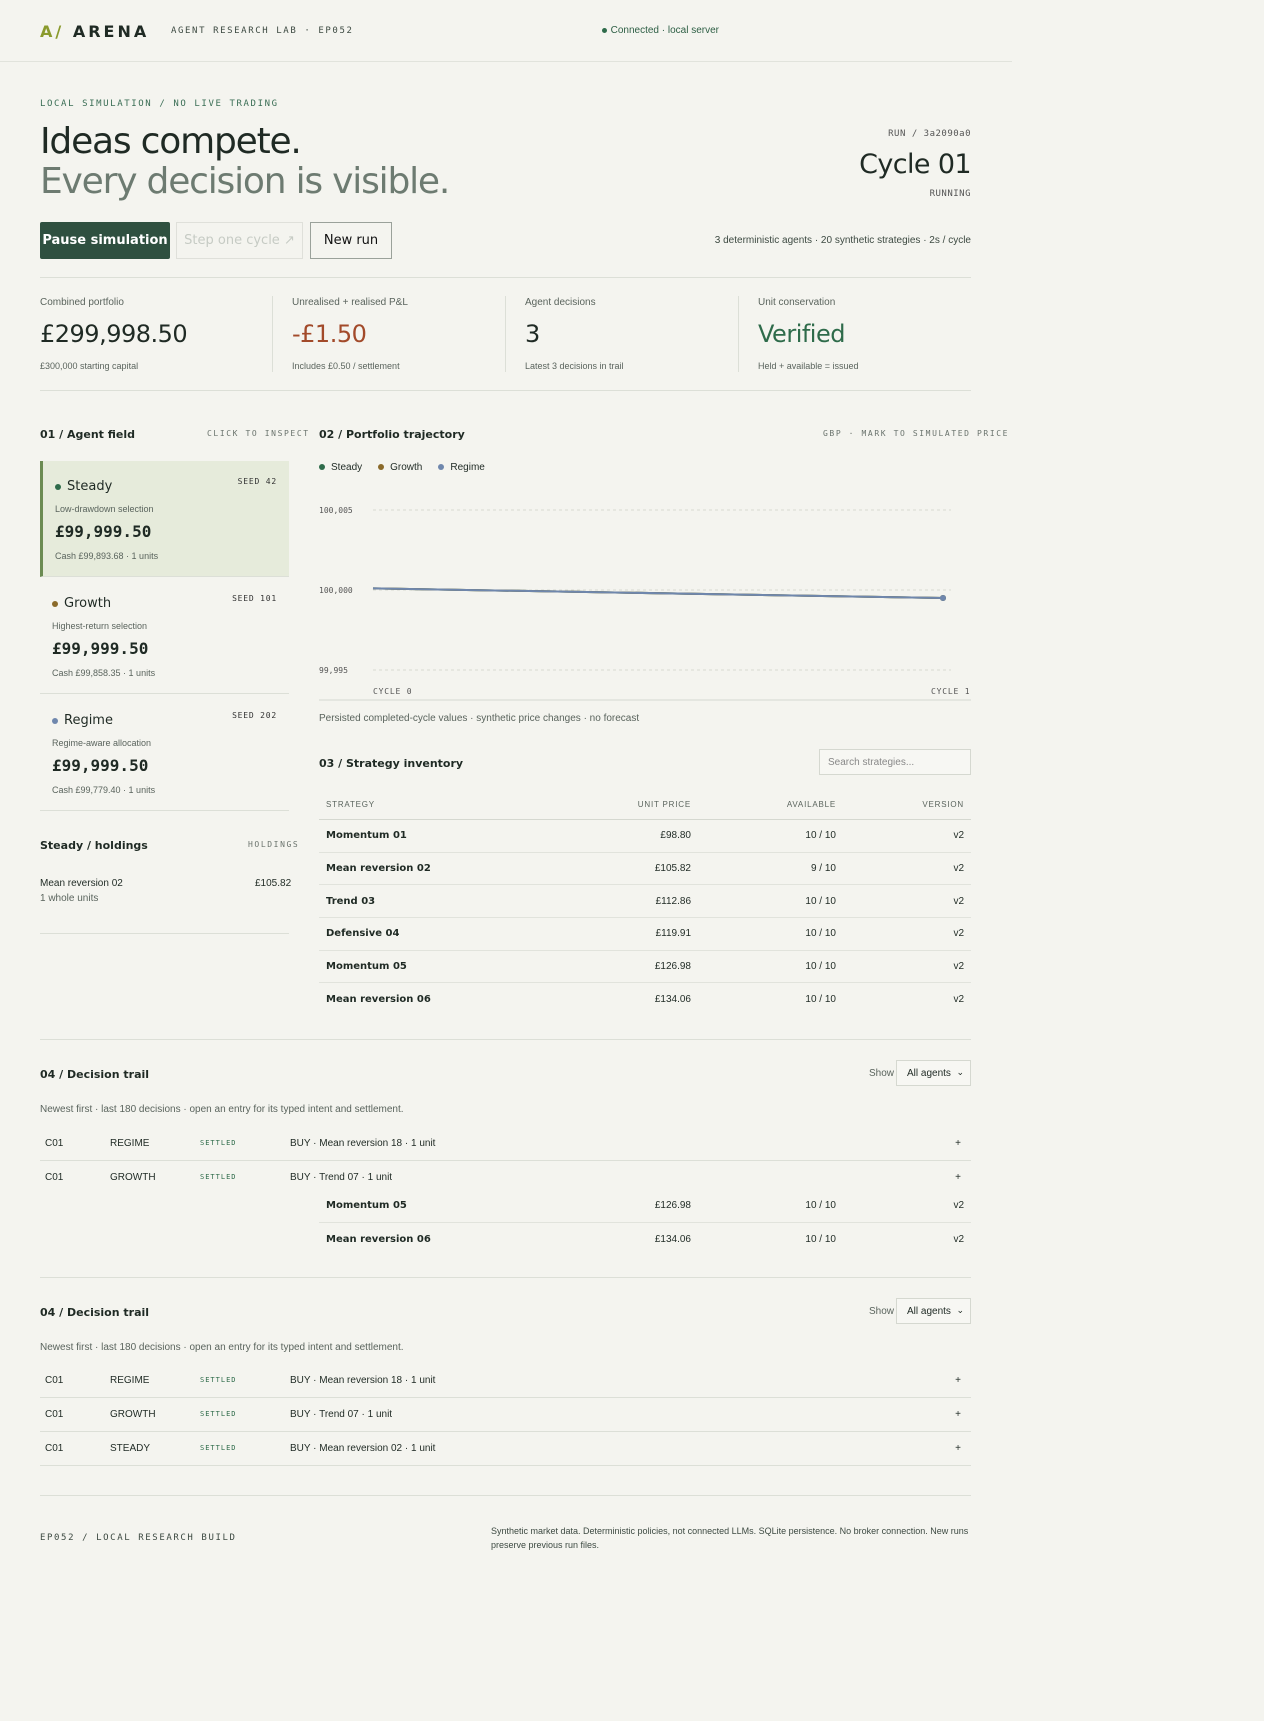 The height and width of the screenshot is (1721, 1264). I want to click on holding-value: £105.82, so click(273, 883).